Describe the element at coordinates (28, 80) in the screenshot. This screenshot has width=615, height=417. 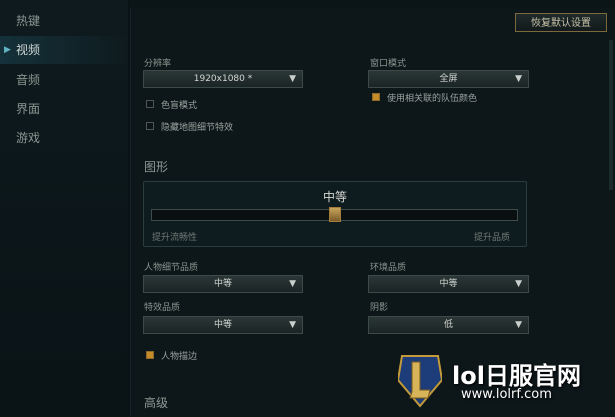
I see `sidebar-item-label: 音频` at that location.